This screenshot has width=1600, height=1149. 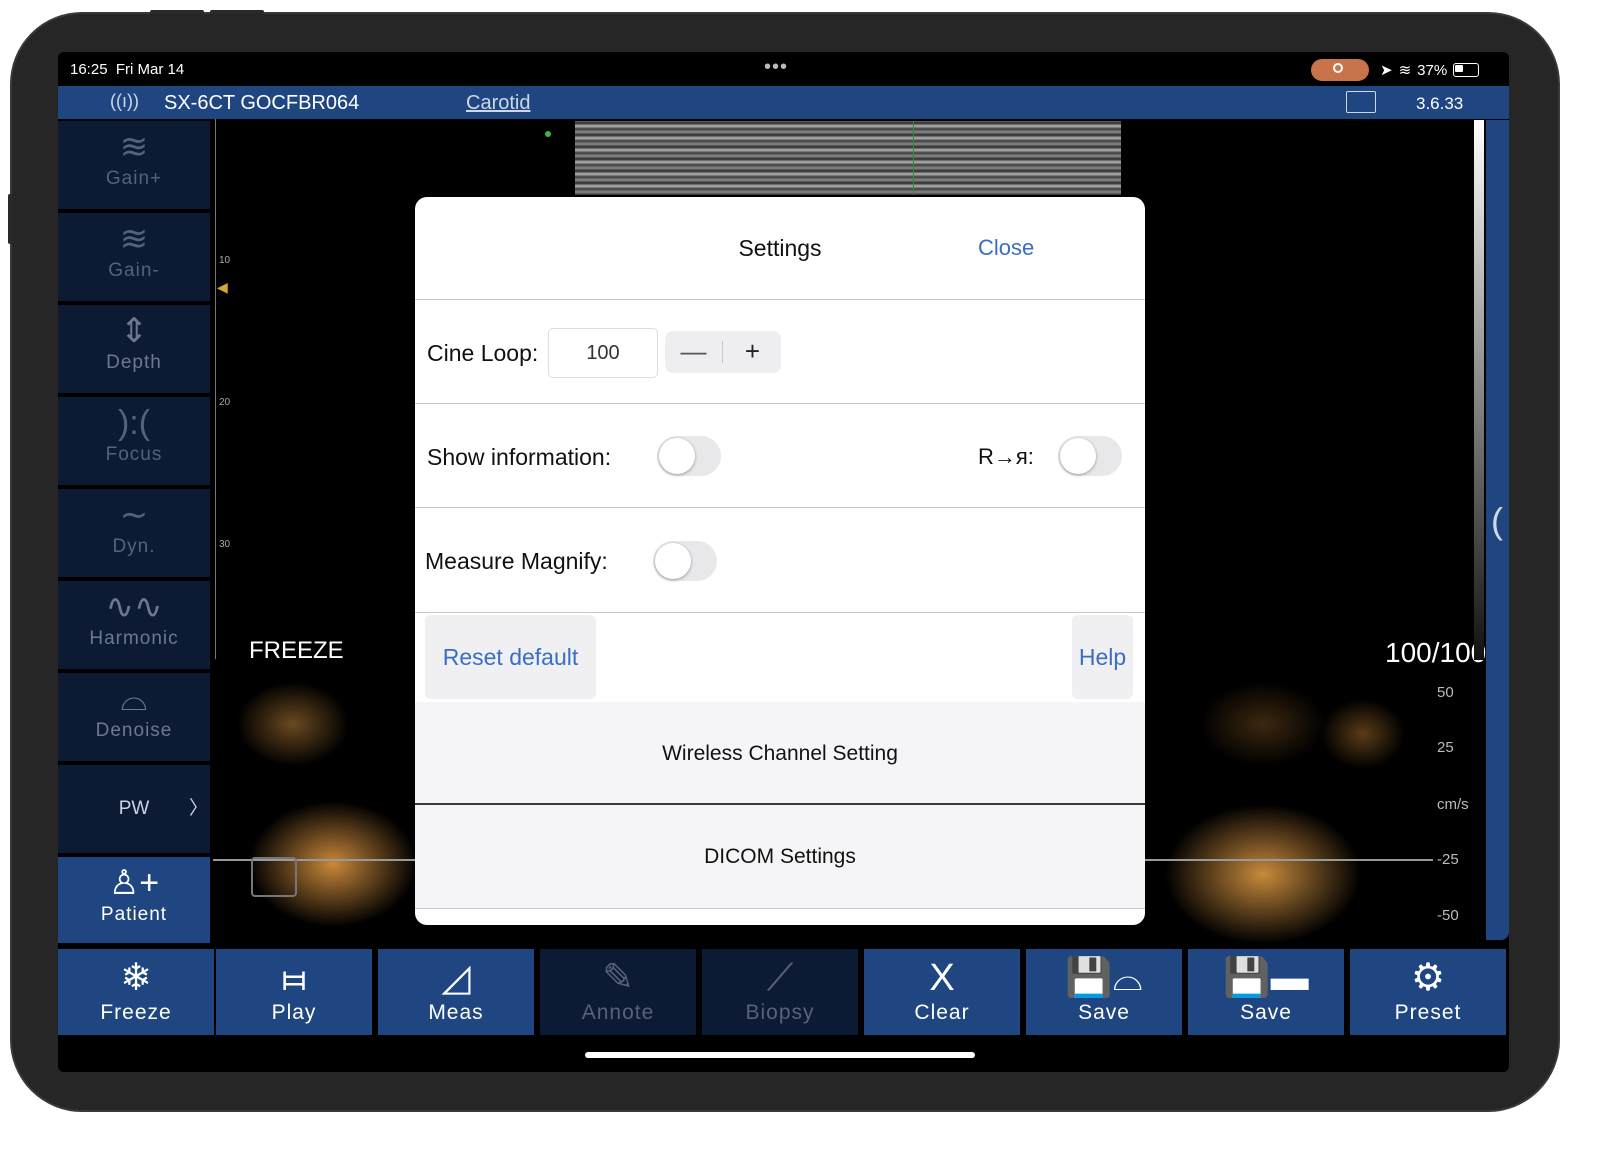 What do you see at coordinates (685, 561) in the screenshot?
I see `measure-magnify-toggle` at bounding box center [685, 561].